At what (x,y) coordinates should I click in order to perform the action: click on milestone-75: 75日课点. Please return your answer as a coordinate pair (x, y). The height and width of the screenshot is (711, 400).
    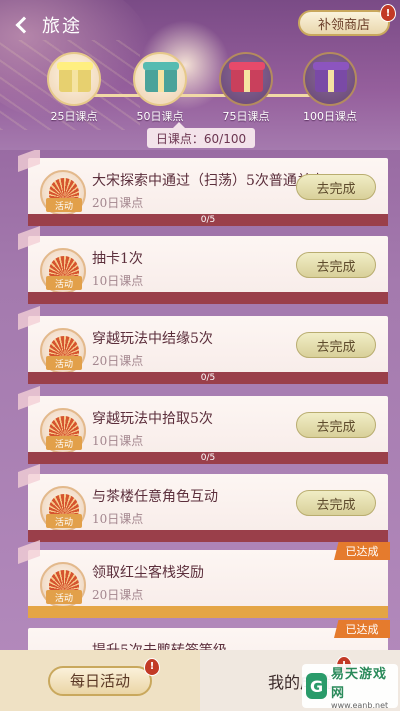
    Looking at the image, I should click on (246, 88).